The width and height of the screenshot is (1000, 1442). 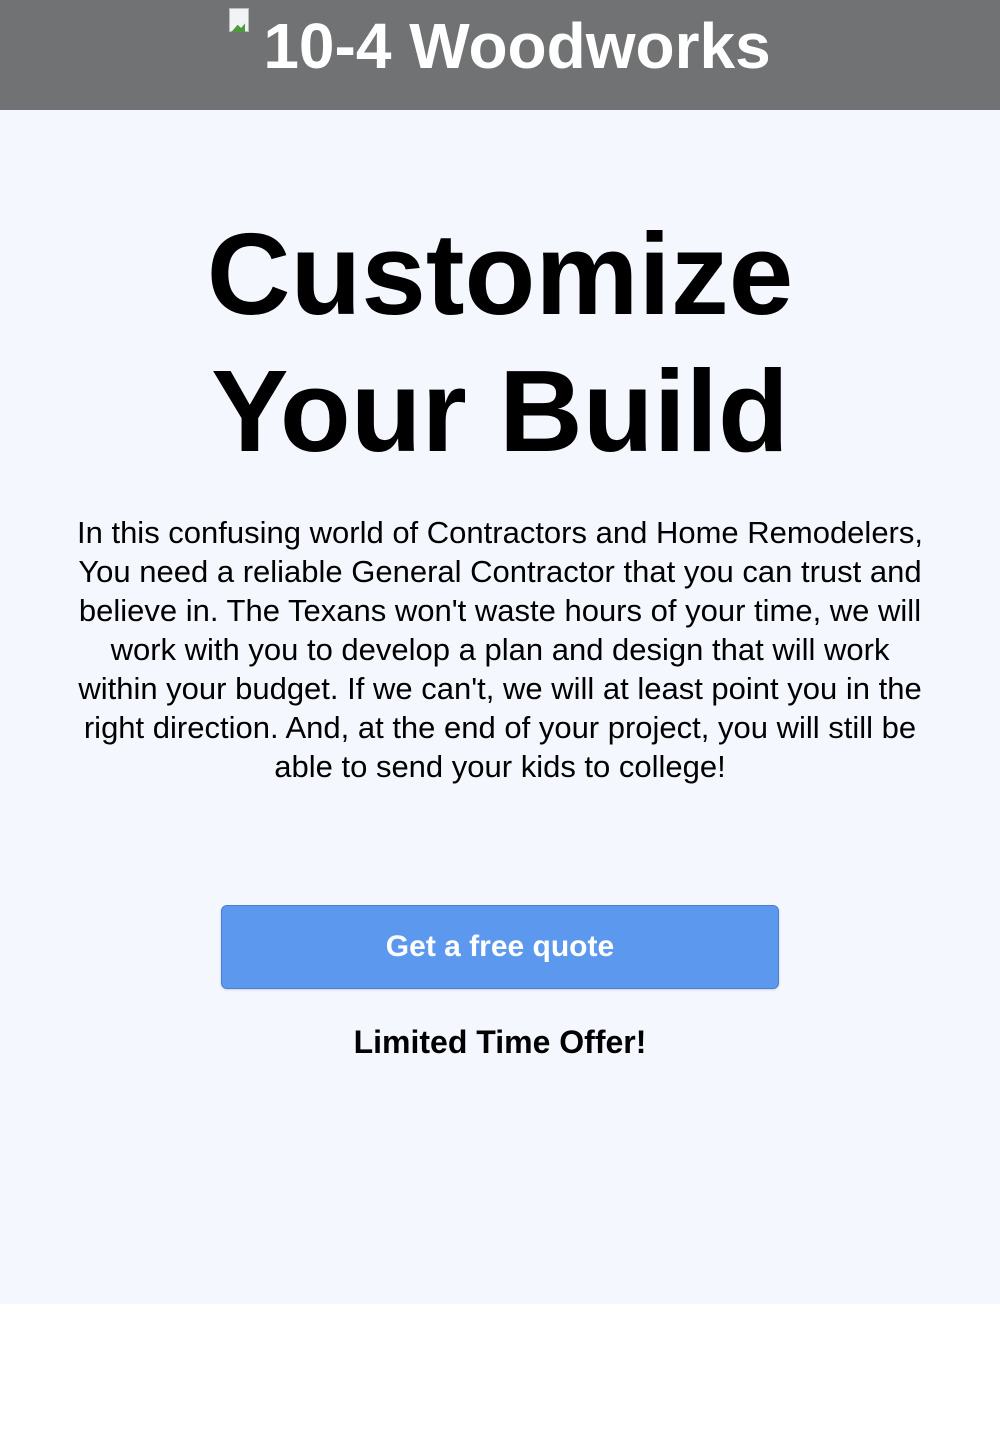 I want to click on title-line-2: Your Build, so click(x=500, y=411).